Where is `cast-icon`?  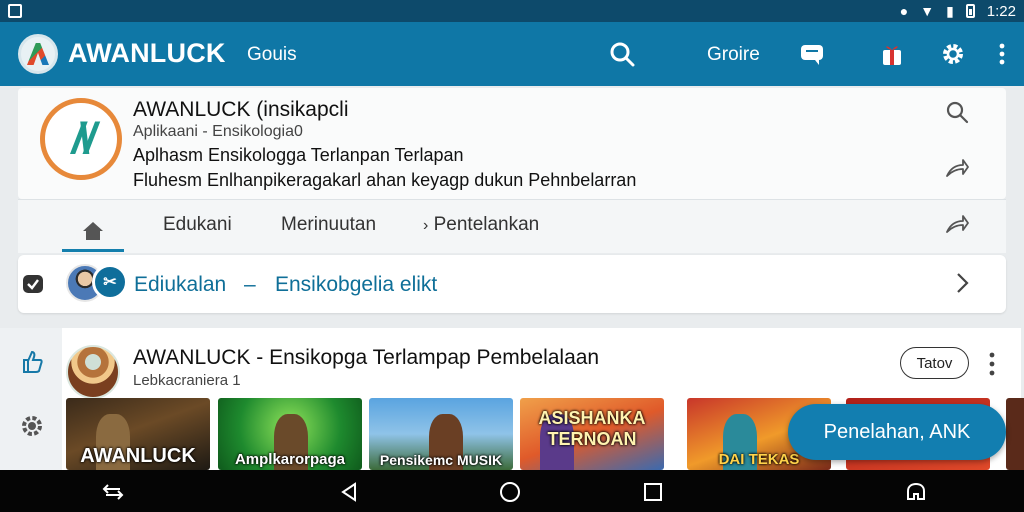 cast-icon is located at coordinates (812, 54).